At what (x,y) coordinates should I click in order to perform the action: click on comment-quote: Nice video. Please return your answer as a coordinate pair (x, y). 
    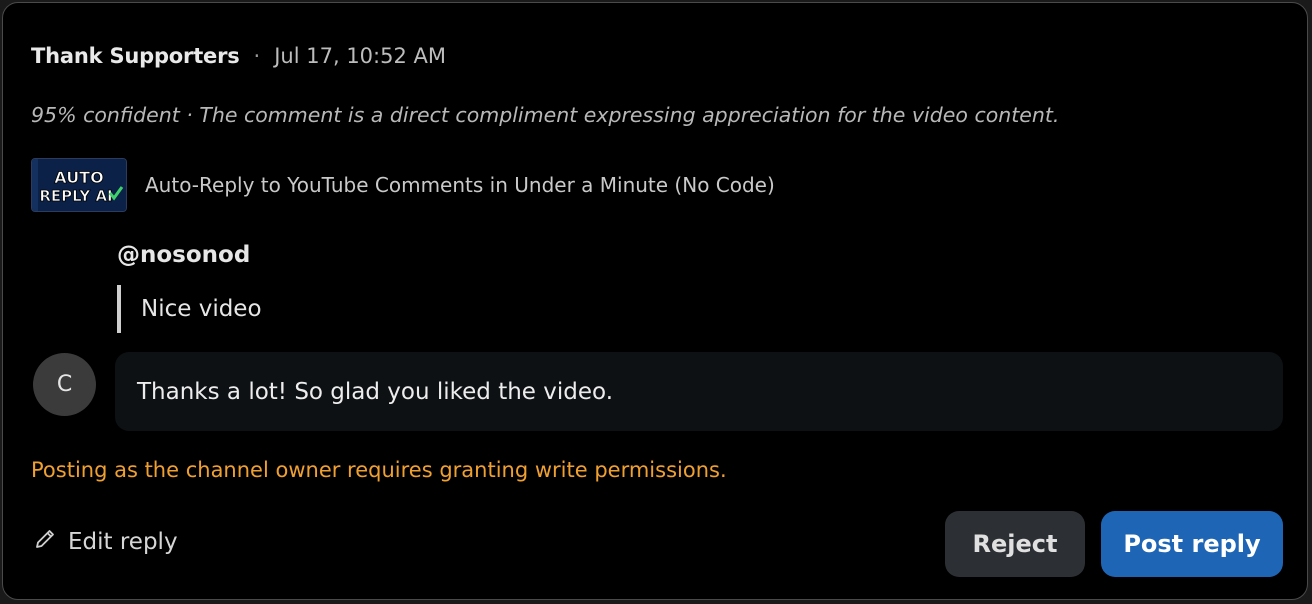
    Looking at the image, I should click on (189, 309).